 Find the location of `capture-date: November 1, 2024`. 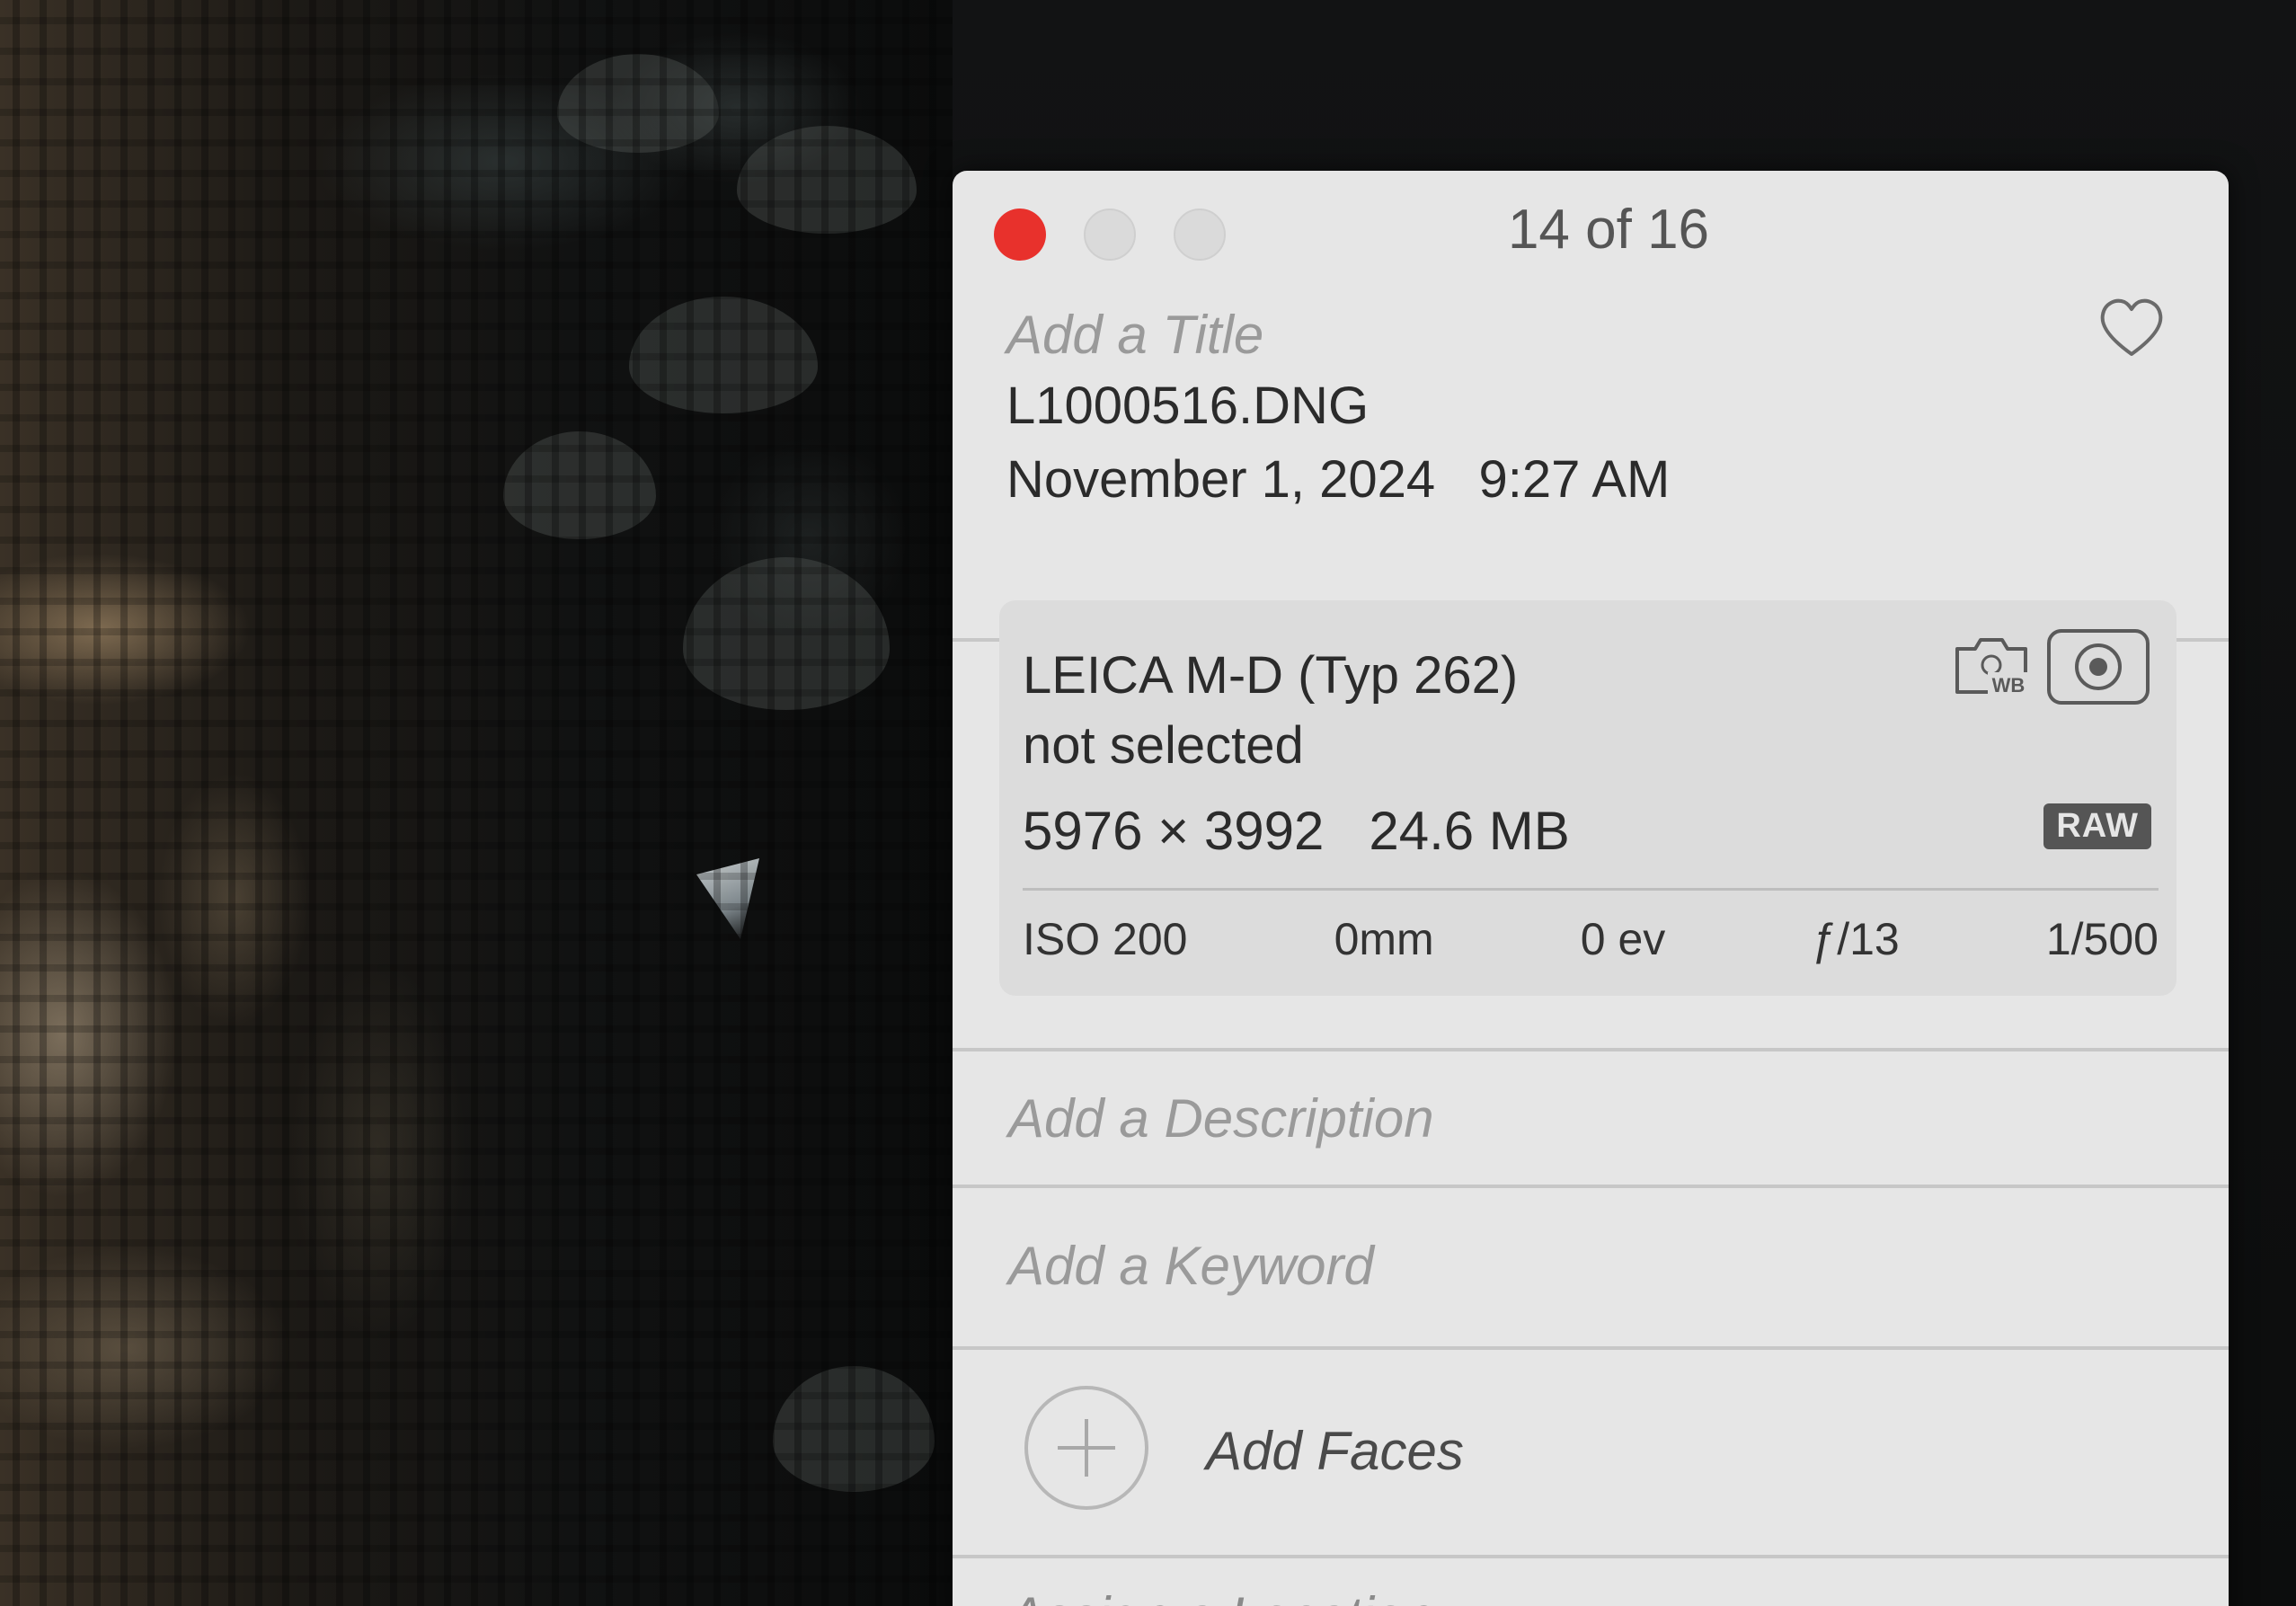

capture-date: November 1, 2024 is located at coordinates (1221, 479).